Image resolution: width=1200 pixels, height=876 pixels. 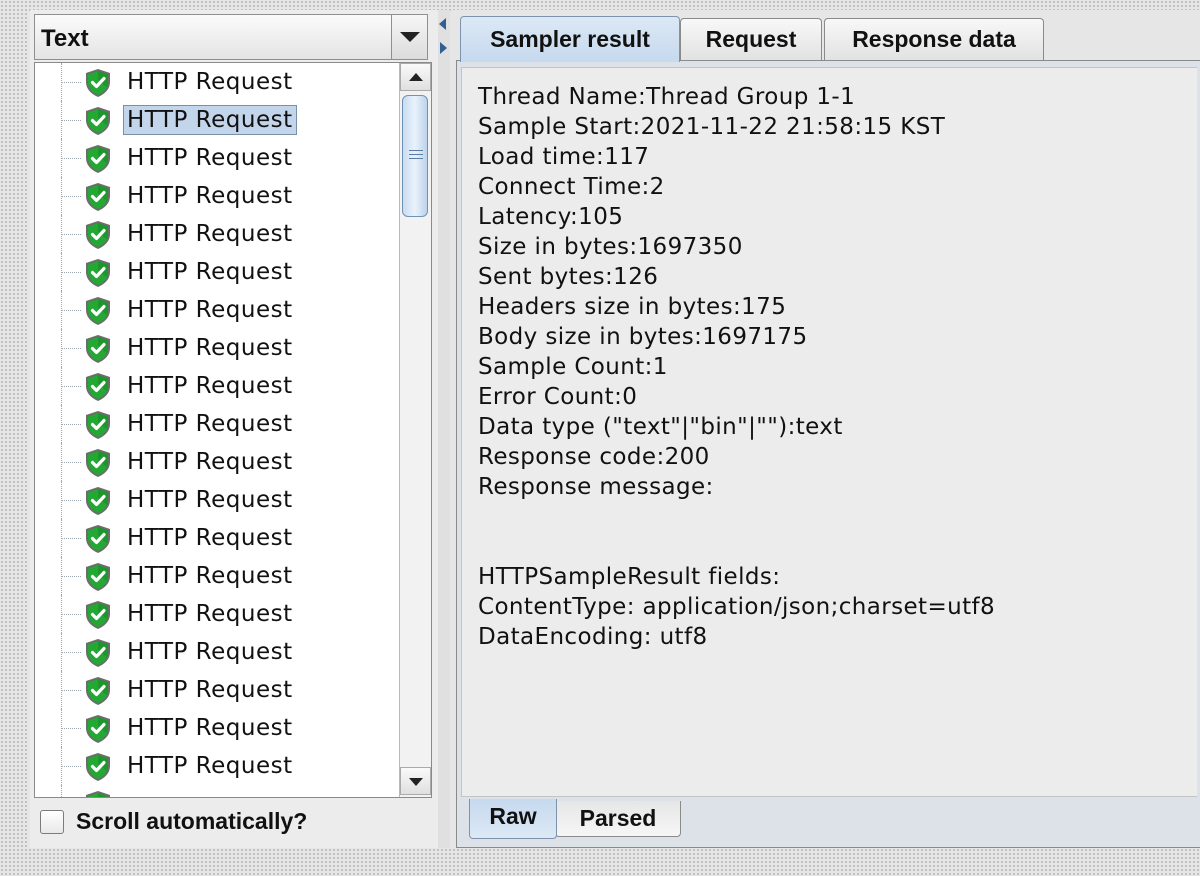 What do you see at coordinates (571, 187) in the screenshot?
I see `sampler-result-line: Connect Time:2` at bounding box center [571, 187].